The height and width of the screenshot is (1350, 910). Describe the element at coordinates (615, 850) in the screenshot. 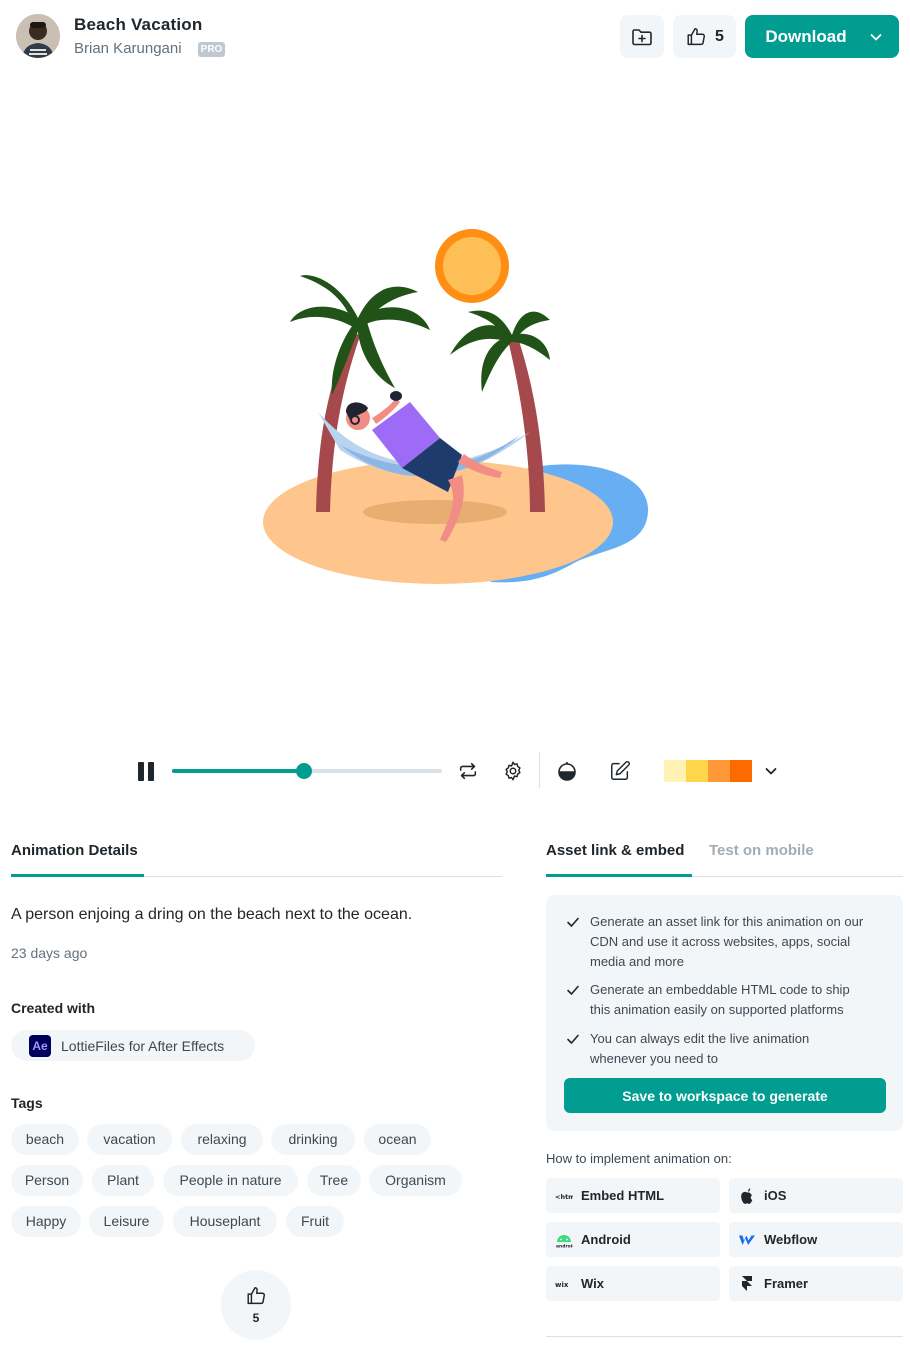

I see `tab-asset-link-embed: Asset link & embed` at that location.